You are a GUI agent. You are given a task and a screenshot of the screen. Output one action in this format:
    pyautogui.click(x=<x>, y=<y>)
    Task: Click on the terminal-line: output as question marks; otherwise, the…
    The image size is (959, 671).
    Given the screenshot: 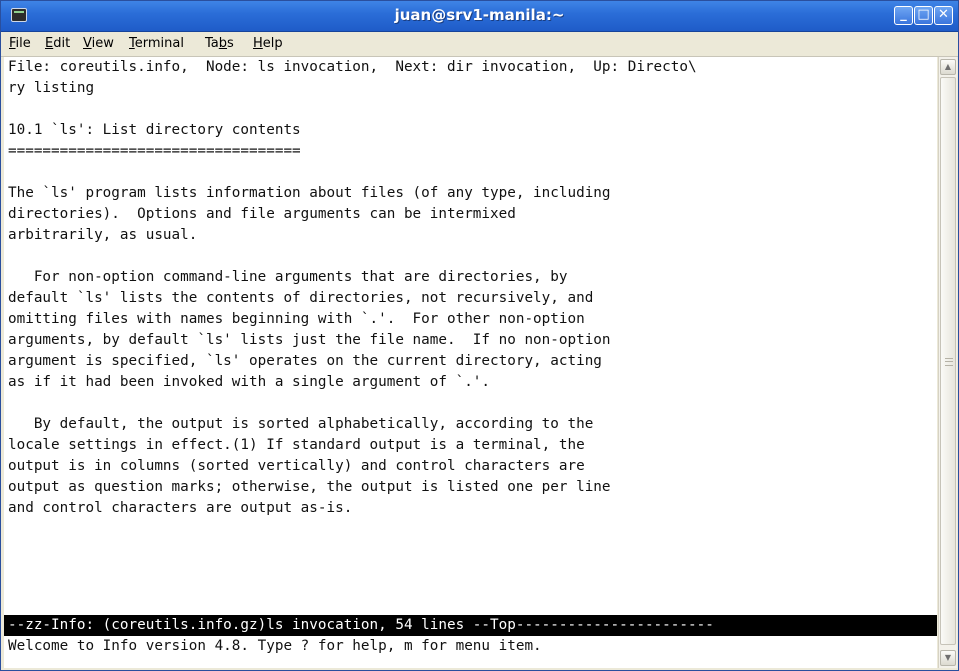 What is the action you would take?
    pyautogui.click(x=309, y=487)
    